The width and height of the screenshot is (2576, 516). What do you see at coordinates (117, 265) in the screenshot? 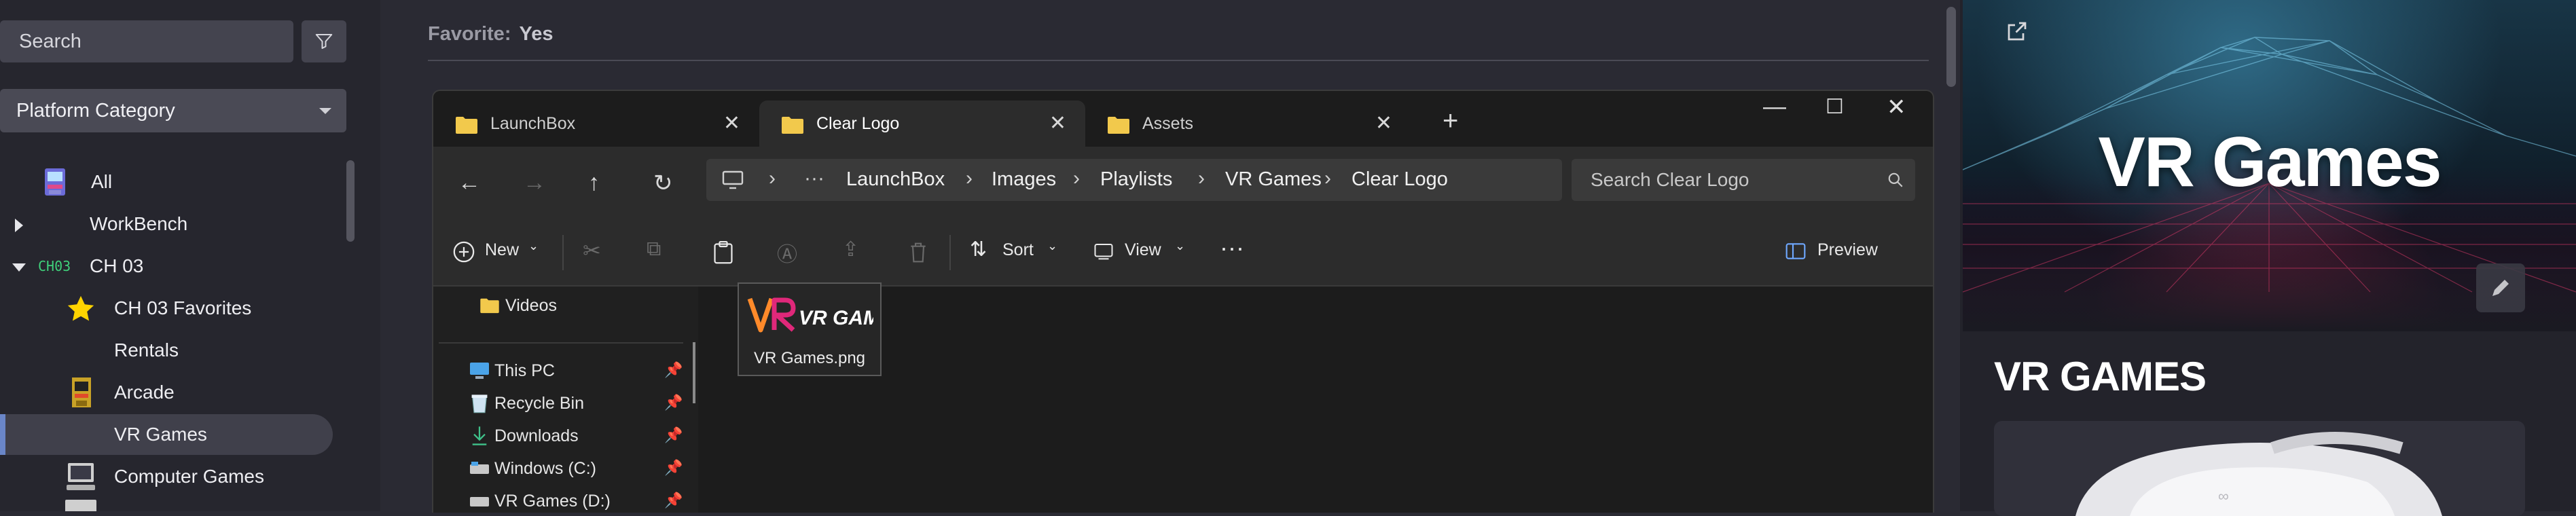
I see `tree-item-label: CH 03` at bounding box center [117, 265].